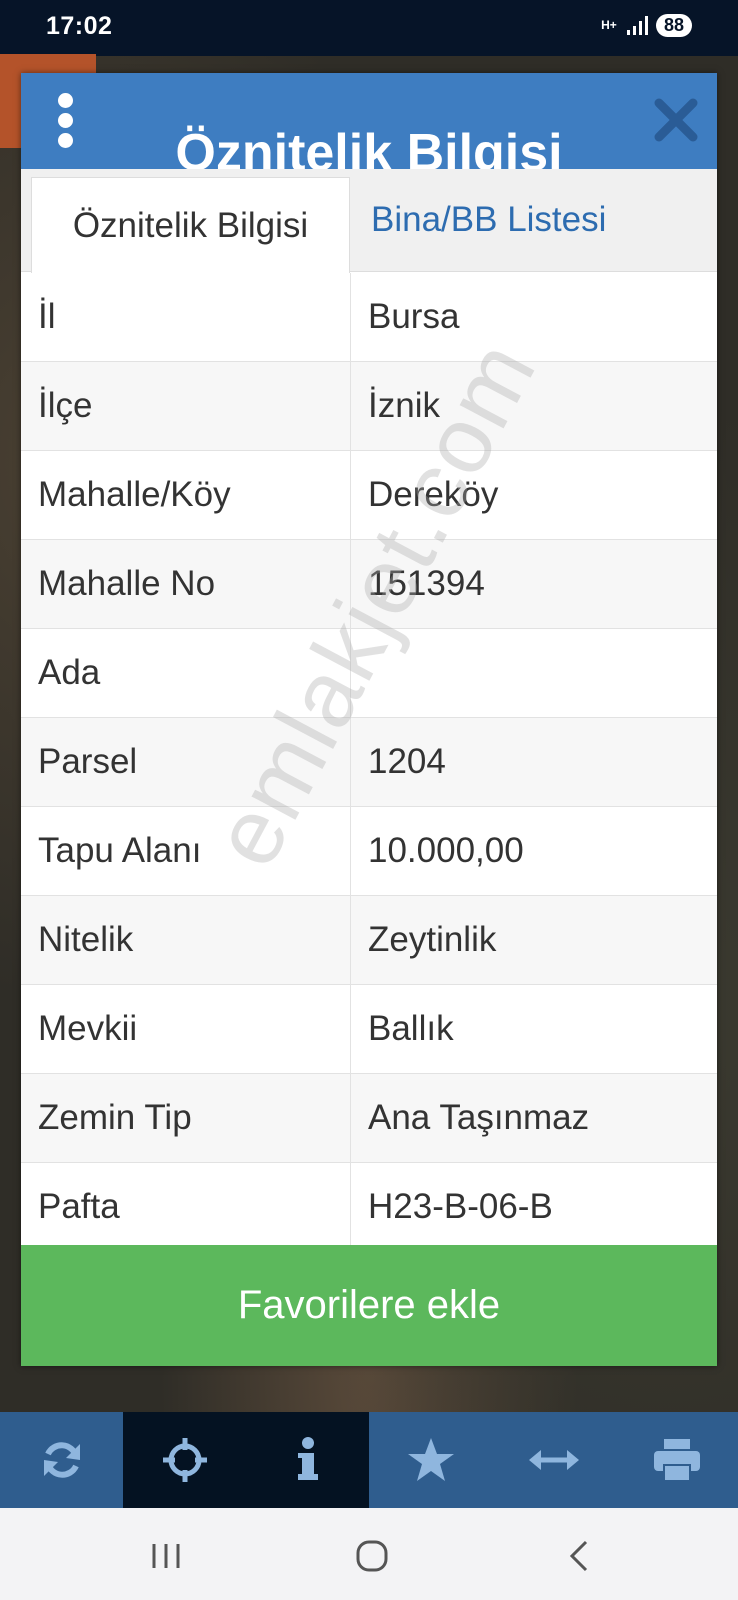  I want to click on print-button, so click(676, 1460).